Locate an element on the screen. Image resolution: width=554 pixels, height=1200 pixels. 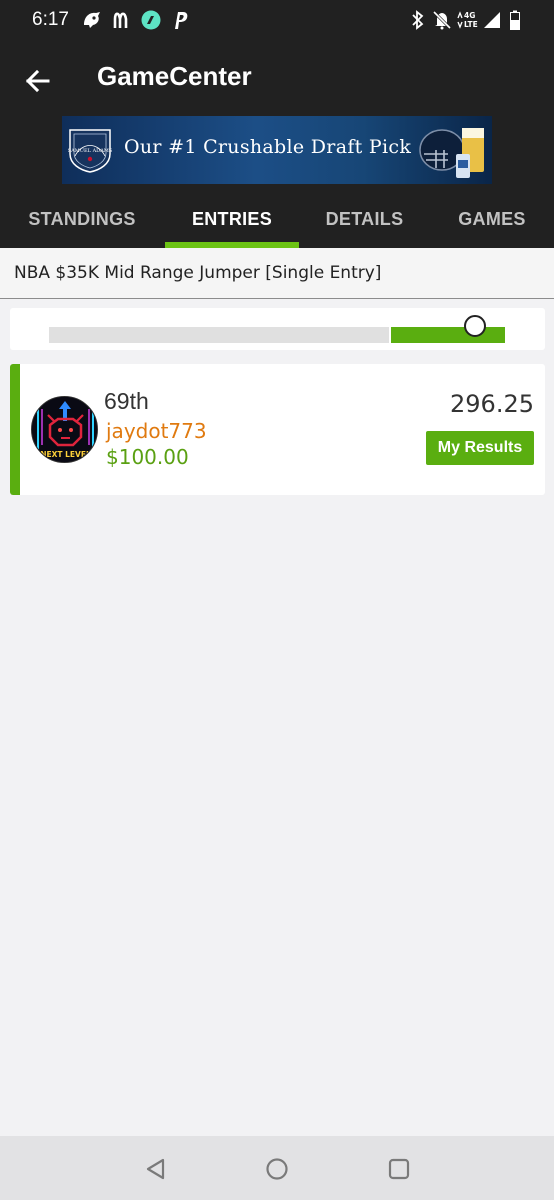
tab-standings: STANDINGS is located at coordinates (82, 219).